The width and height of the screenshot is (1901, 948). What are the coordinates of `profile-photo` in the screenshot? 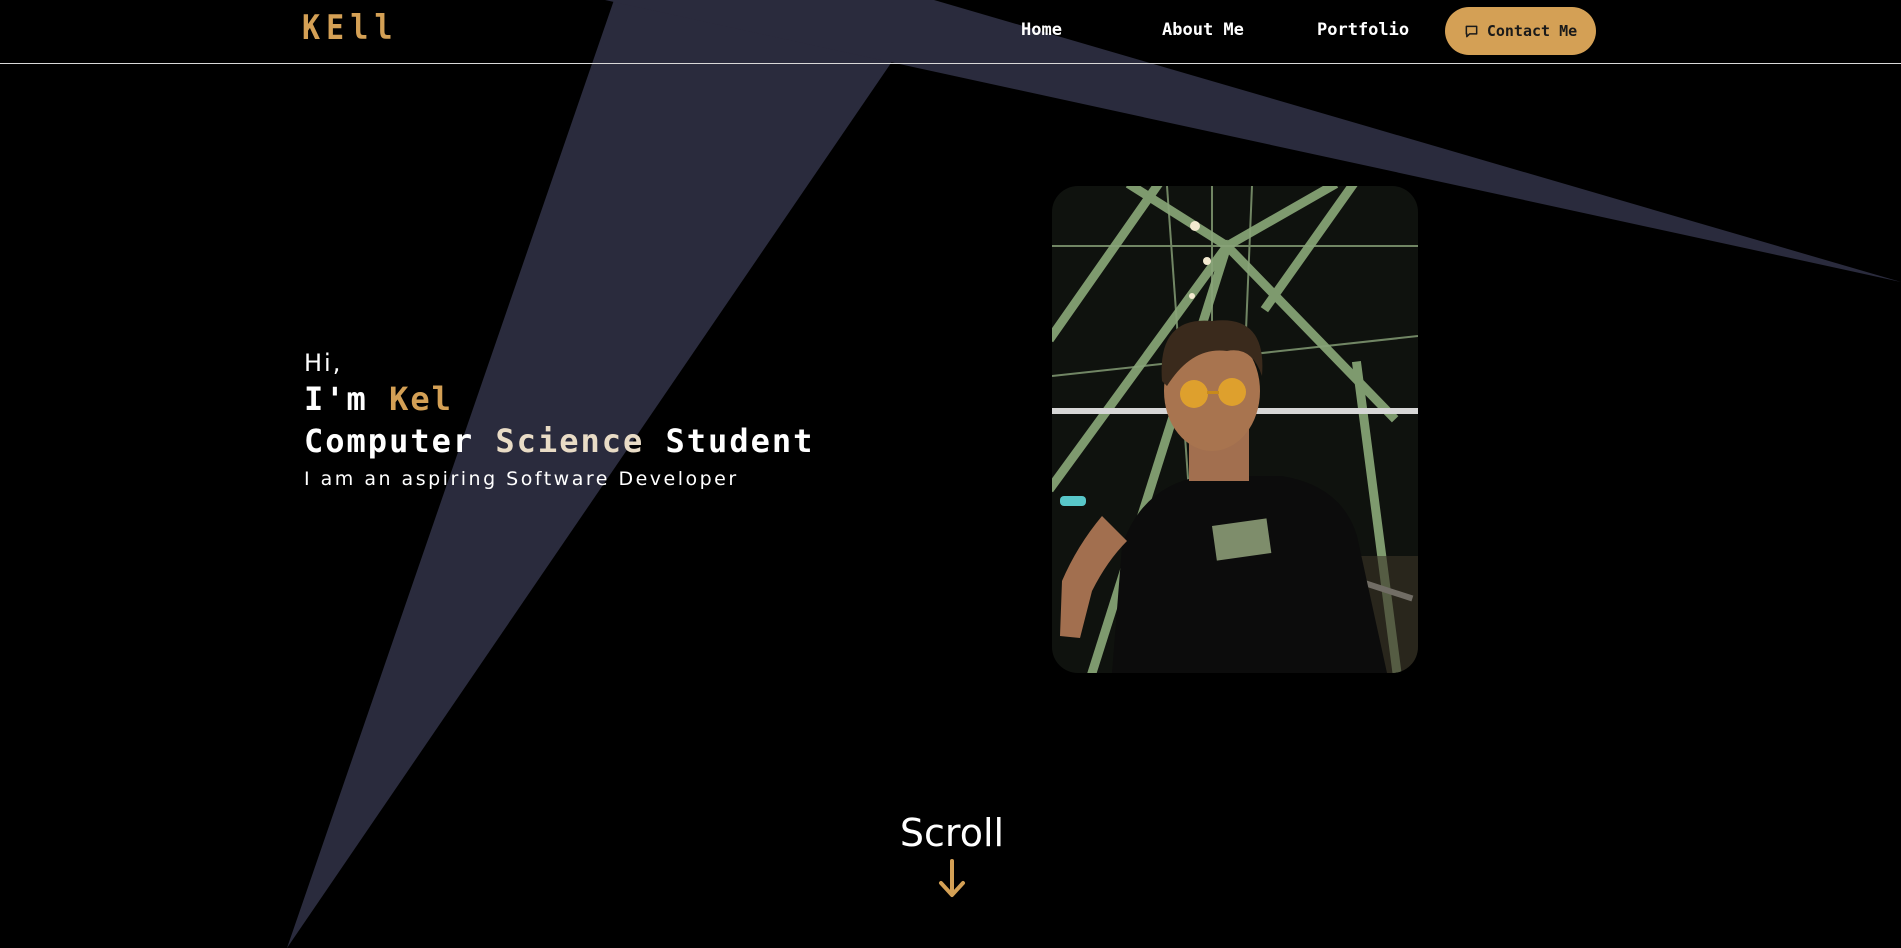 It's located at (1235, 429).